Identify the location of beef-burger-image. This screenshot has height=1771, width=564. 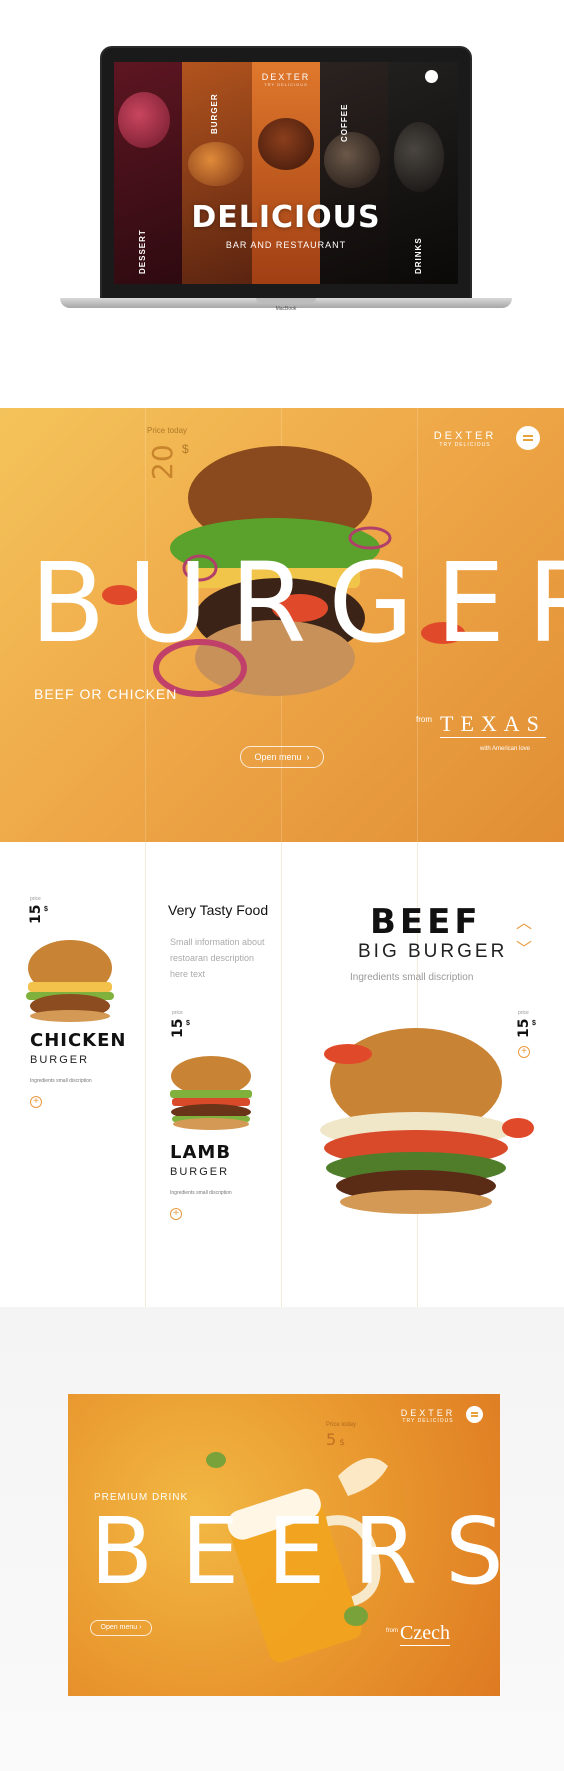
(427, 1121).